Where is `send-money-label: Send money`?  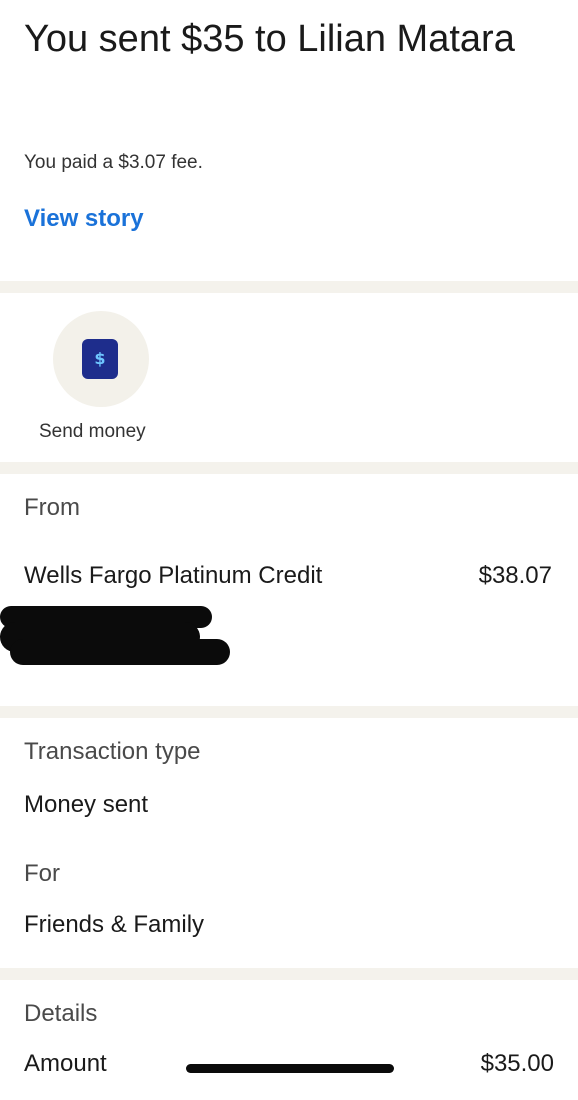 send-money-label: Send money is located at coordinates (92, 431).